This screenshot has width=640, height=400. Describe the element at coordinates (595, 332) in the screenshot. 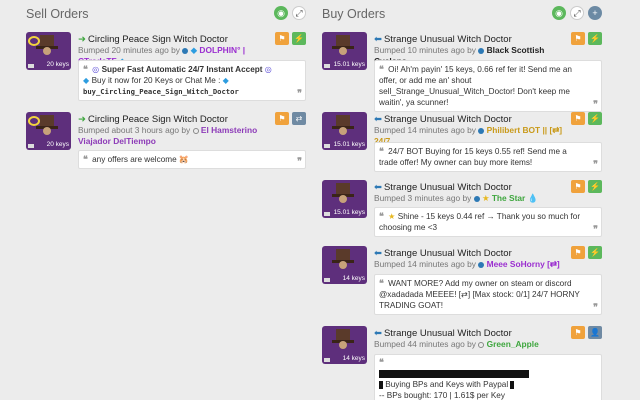

I see `add-user-icon: 👤` at that location.